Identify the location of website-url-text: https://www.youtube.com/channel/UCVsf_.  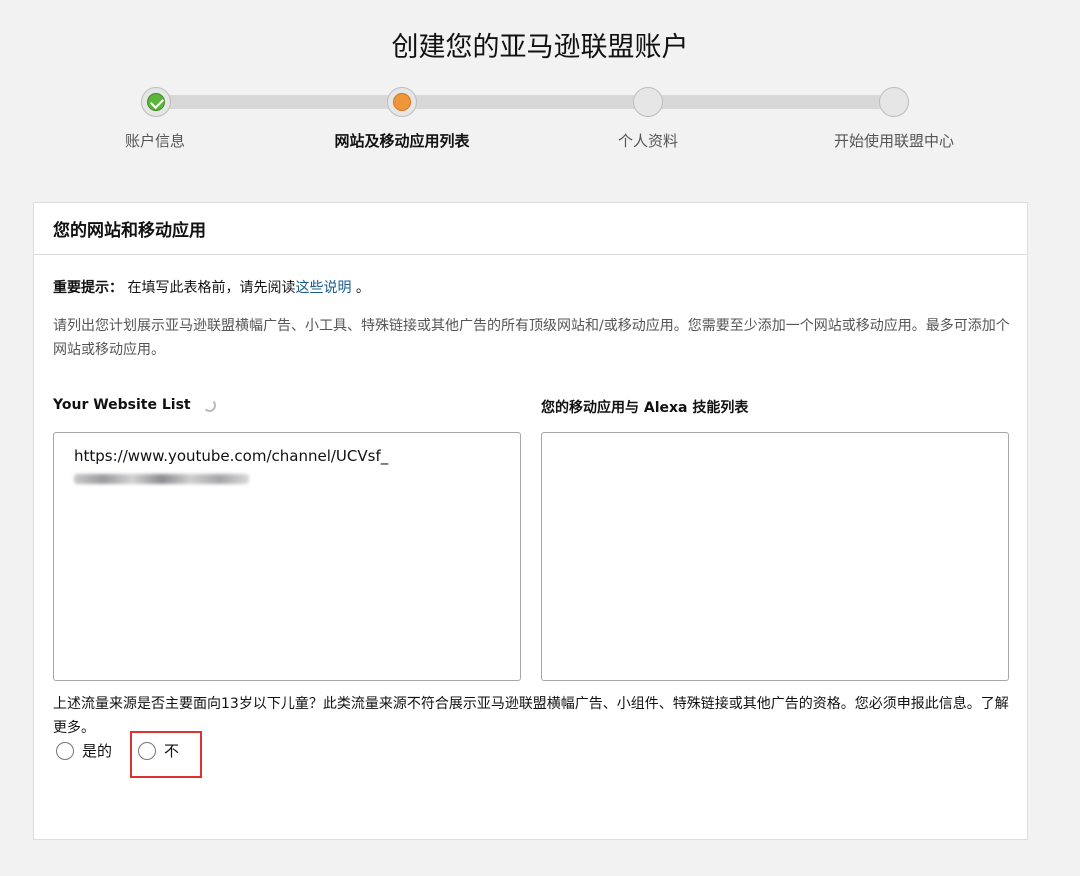
(231, 456).